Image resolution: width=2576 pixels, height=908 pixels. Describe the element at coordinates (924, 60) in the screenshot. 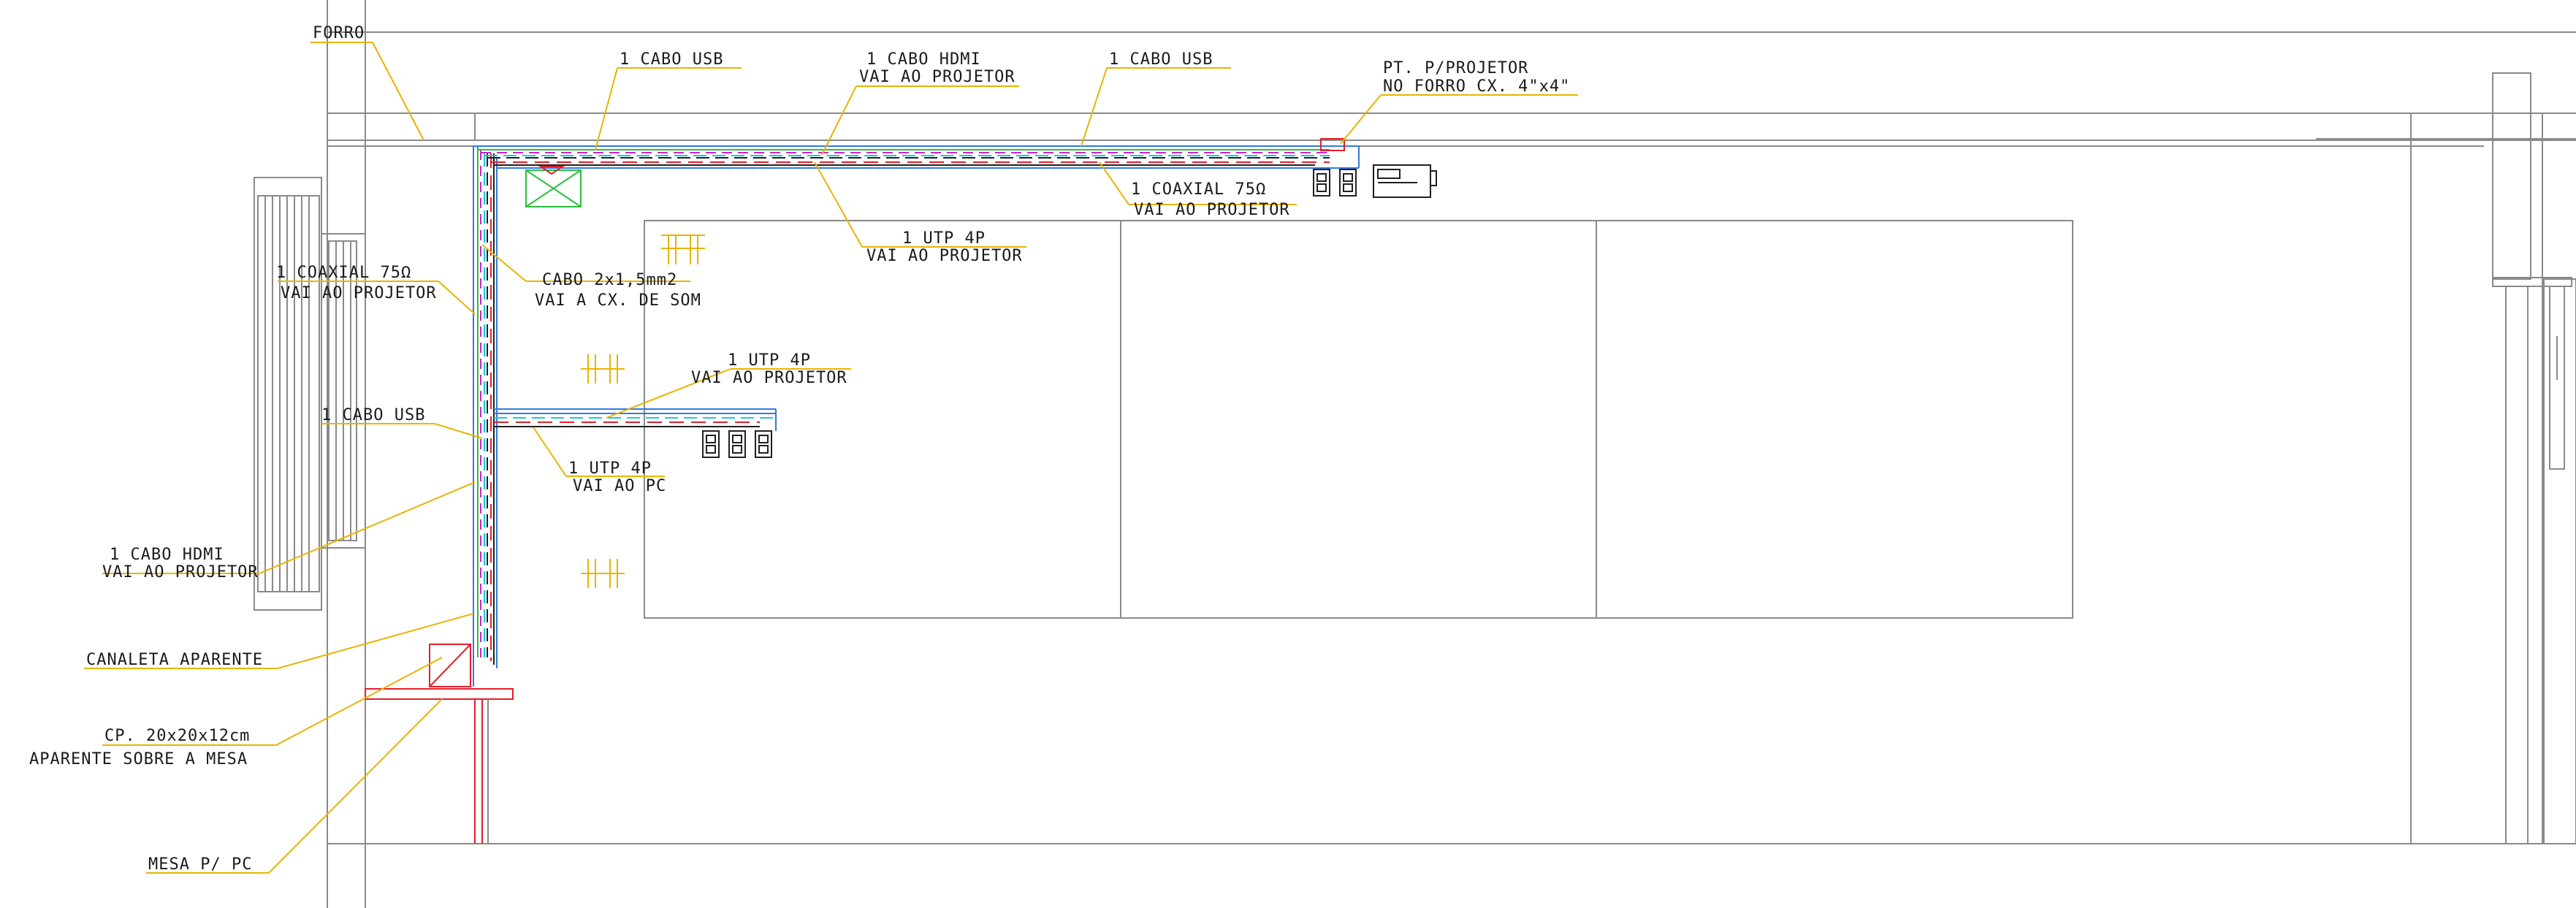

I see `label-hdmi-top-line1: 1 CABO HDMI` at that location.